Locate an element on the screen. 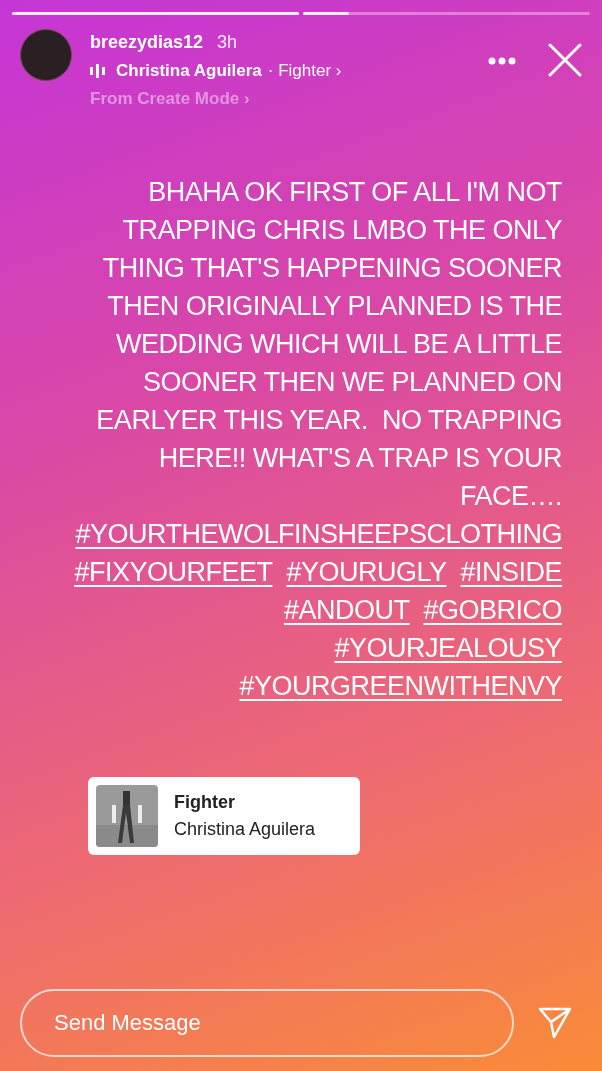 The height and width of the screenshot is (1071, 602). hashtag-link: #FIXYOURFEET is located at coordinates (173, 572).